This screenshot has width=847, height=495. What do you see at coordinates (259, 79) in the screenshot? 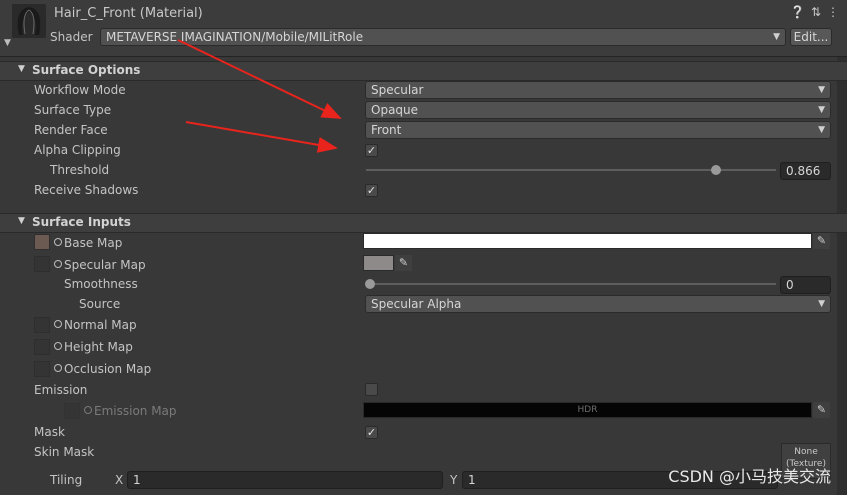
I see `annotation-arrow-upper` at bounding box center [259, 79].